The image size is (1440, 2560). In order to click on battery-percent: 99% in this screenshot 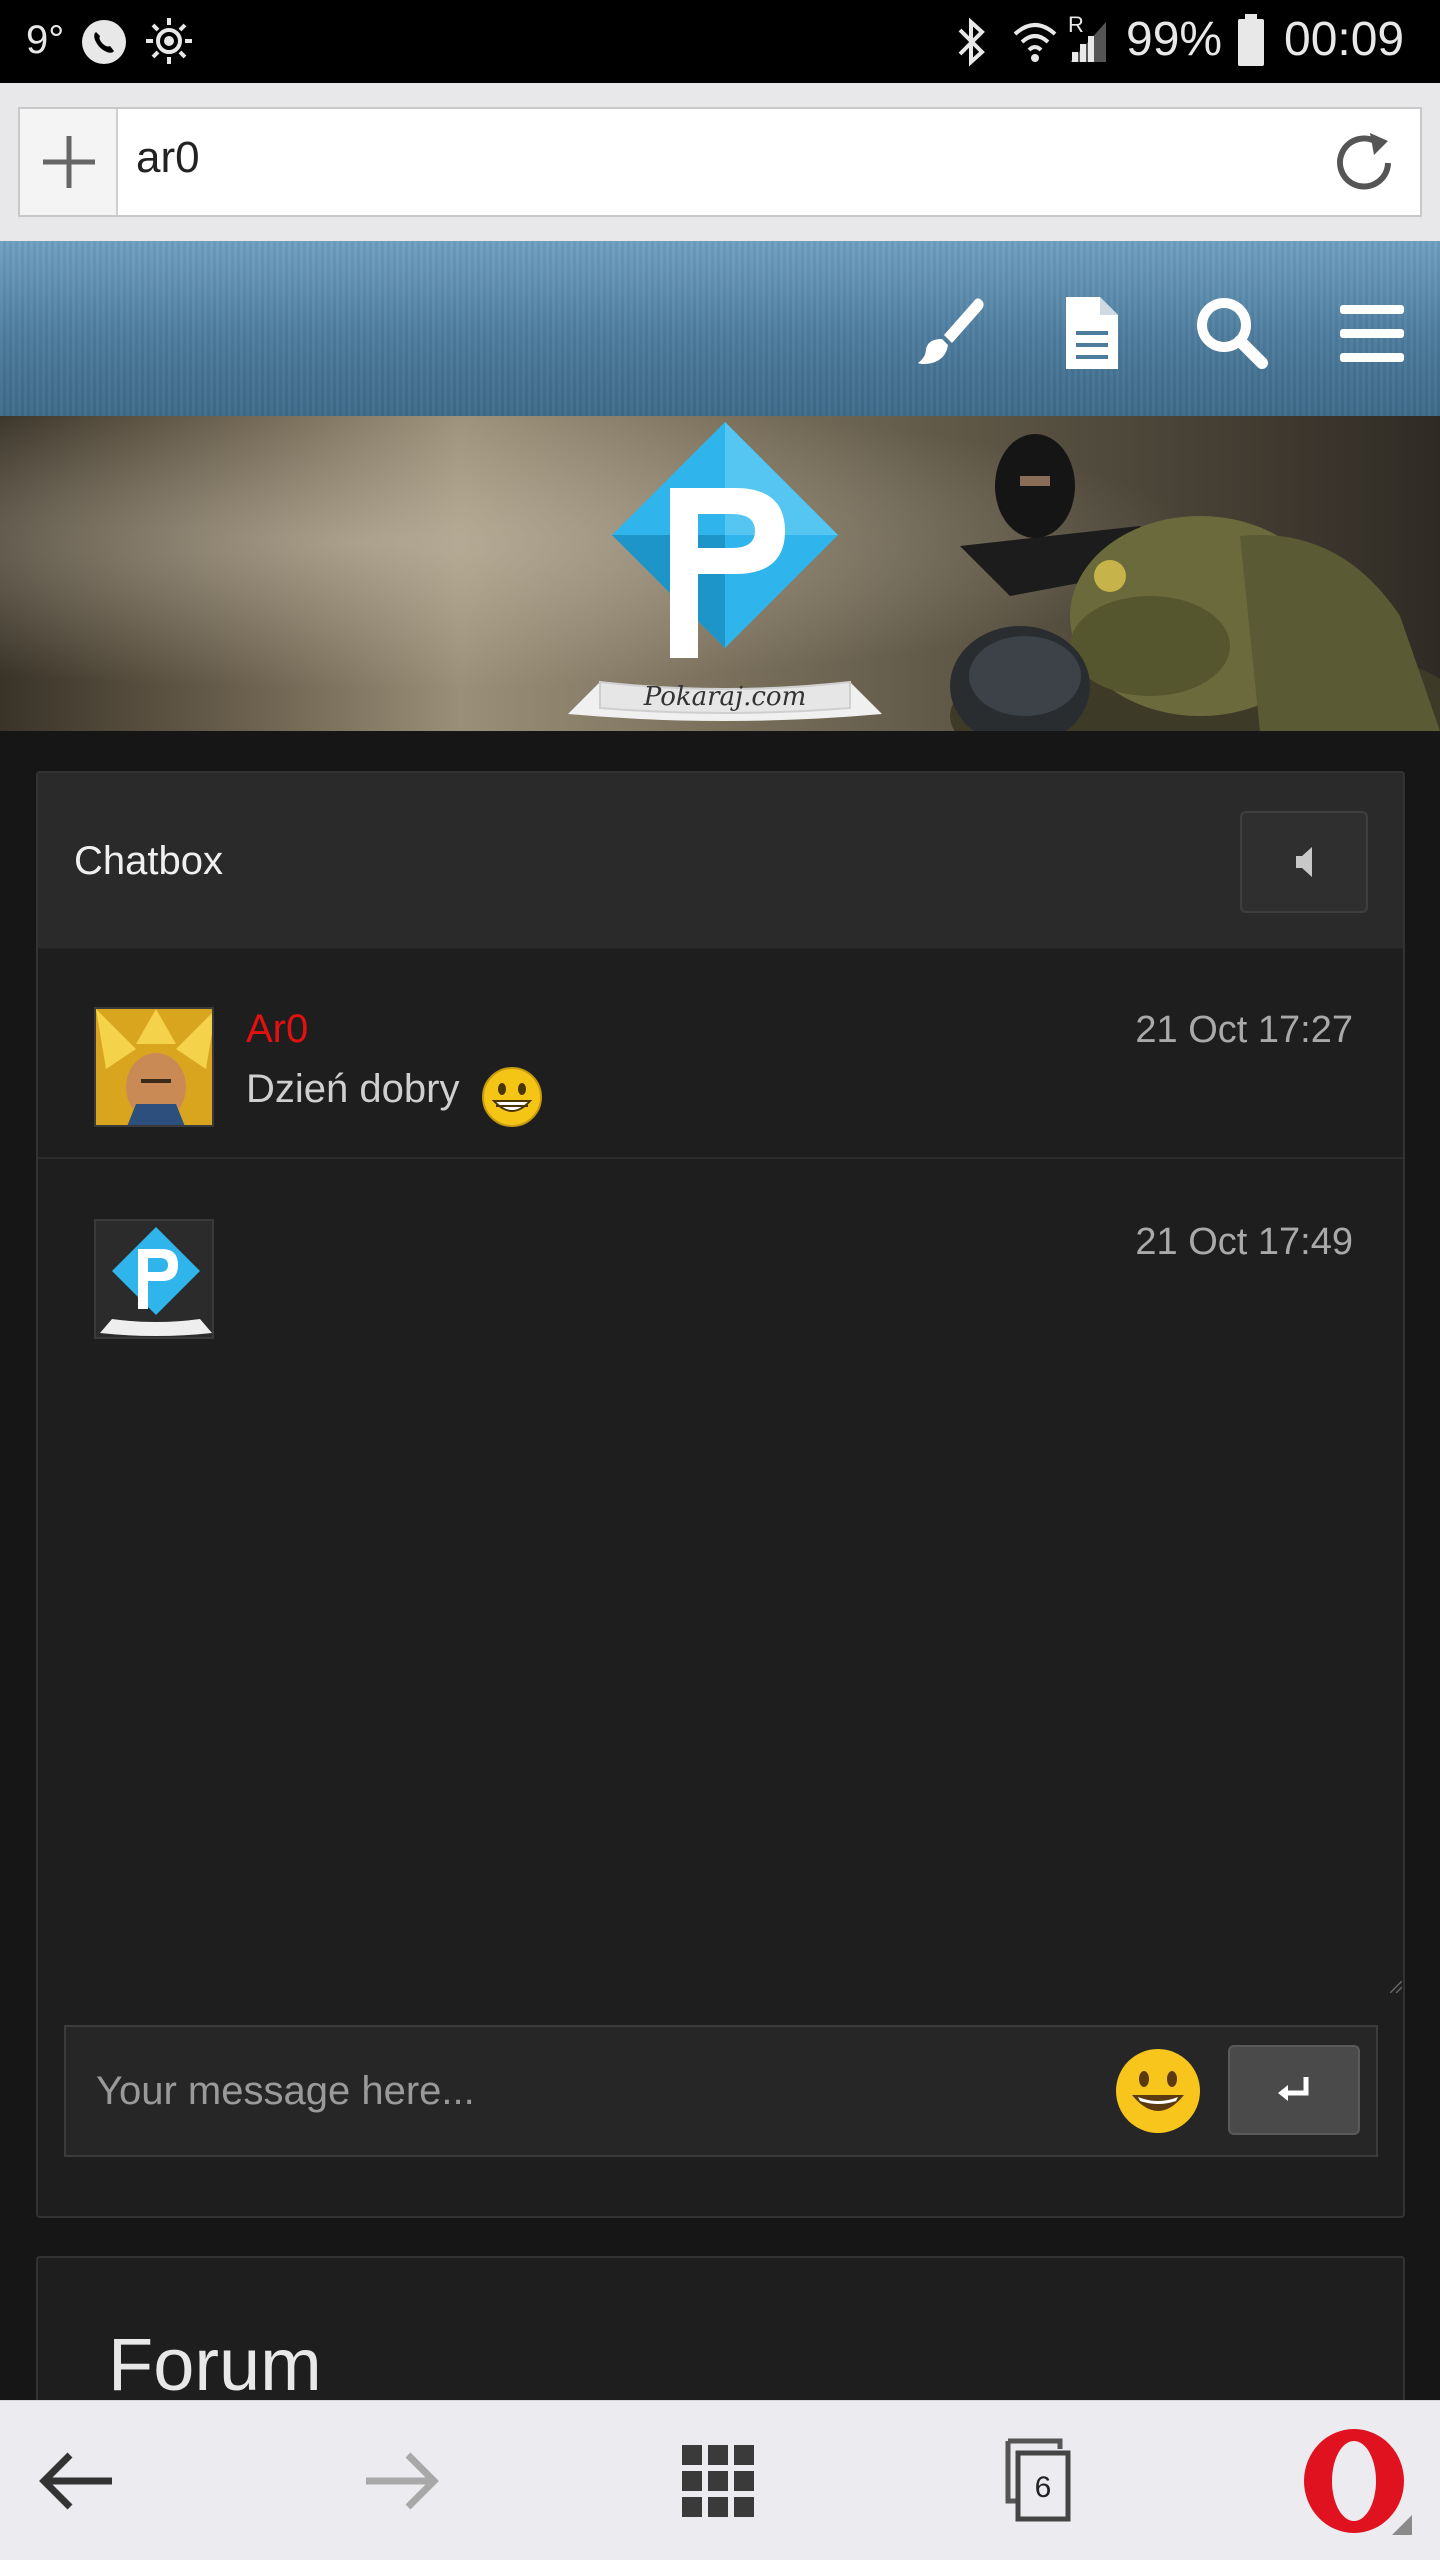, I will do `click(1174, 39)`.